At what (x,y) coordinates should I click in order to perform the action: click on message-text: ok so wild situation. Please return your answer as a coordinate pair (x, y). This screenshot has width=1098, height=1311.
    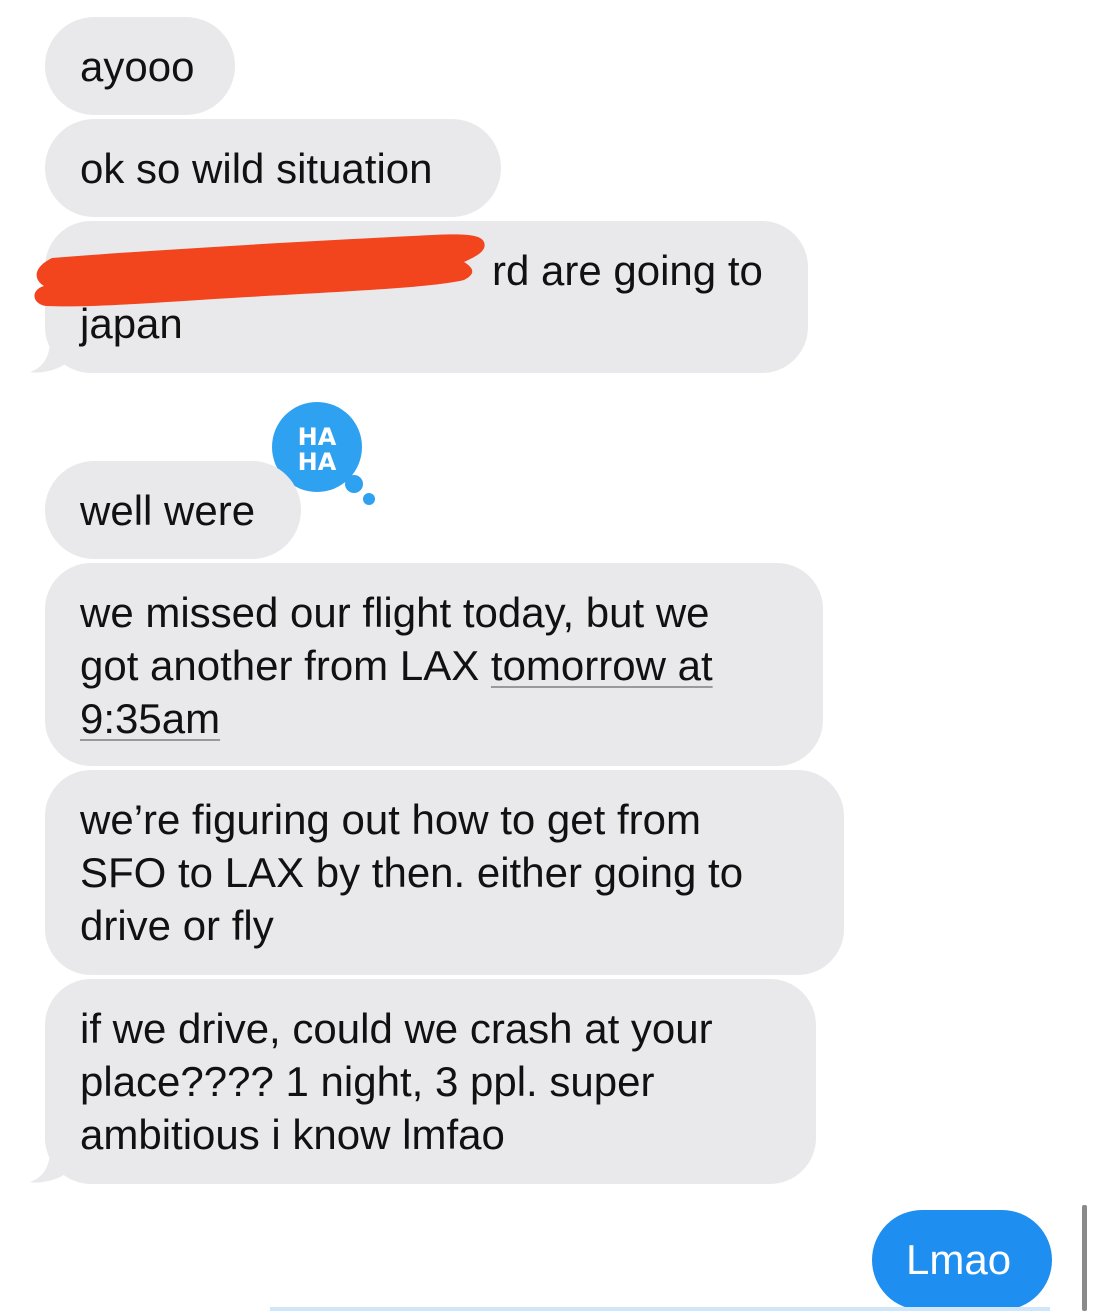
    Looking at the image, I should click on (256, 168).